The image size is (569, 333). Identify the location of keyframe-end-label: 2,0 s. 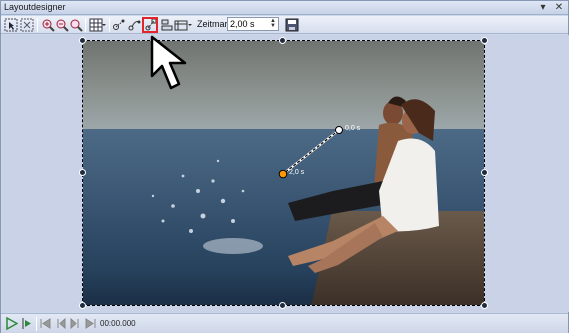
(297, 172).